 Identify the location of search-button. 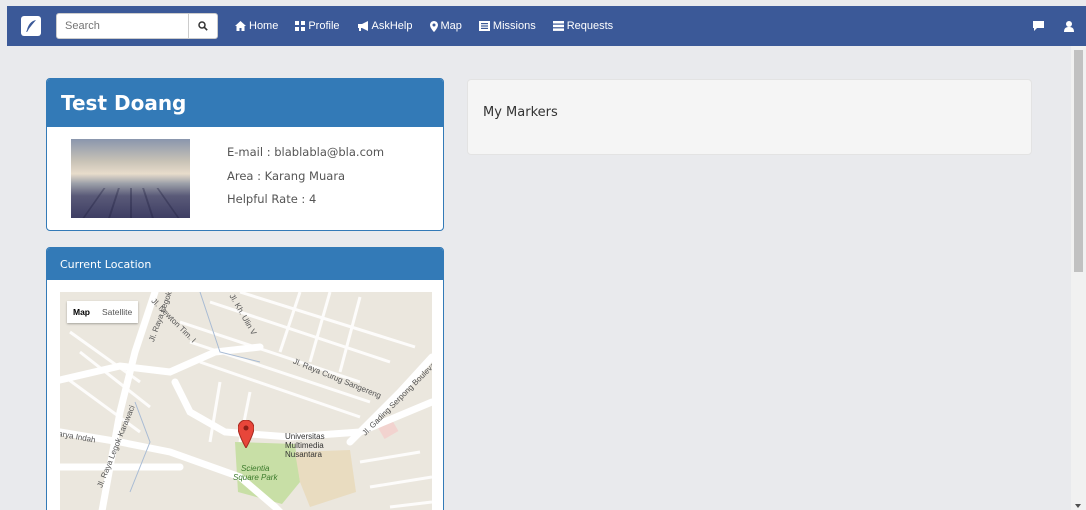
(203, 26).